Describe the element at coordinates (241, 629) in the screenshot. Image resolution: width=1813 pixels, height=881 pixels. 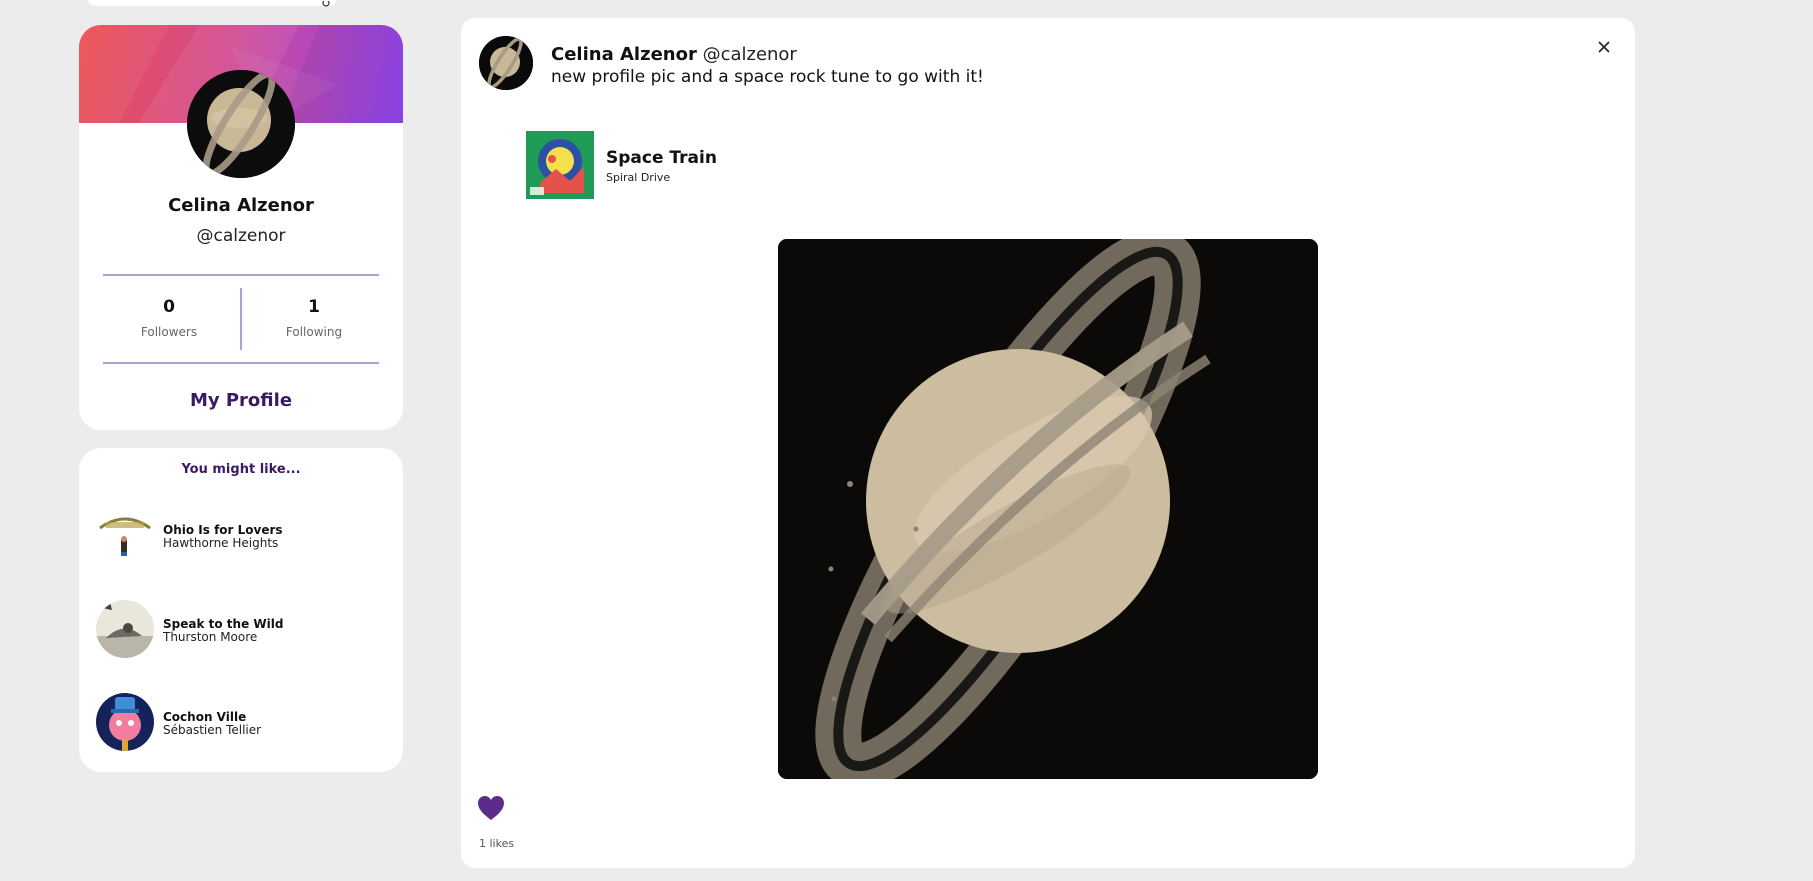
I see `suggestion-item: Speak to the Wild Thurston Moore` at that location.